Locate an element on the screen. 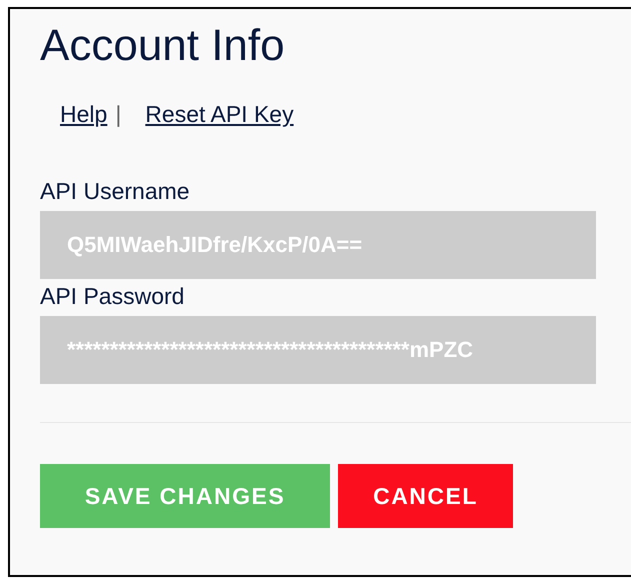 This screenshot has width=631, height=580. link: Help is located at coordinates (84, 114).